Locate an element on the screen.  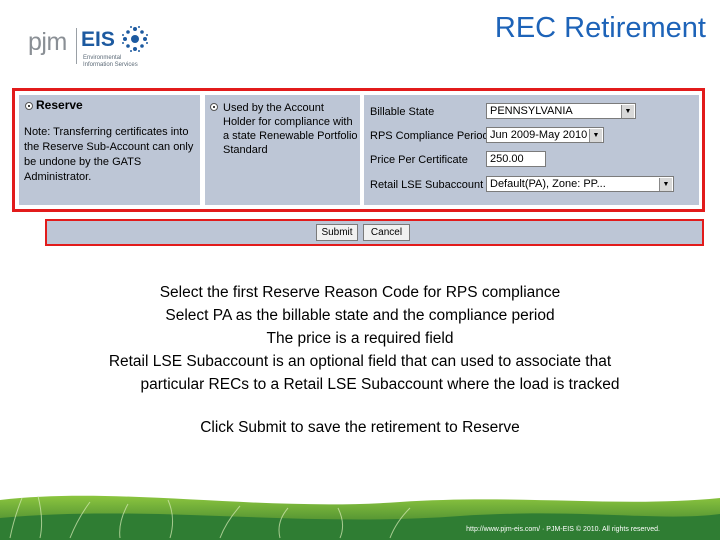
price-label: Price Per Certificate is located at coordinates (419, 160).